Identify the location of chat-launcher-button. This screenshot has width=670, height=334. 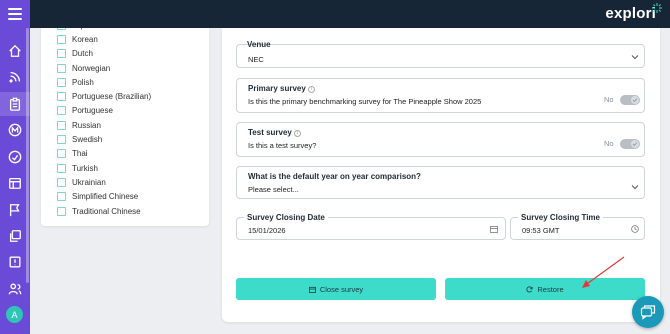
(648, 312).